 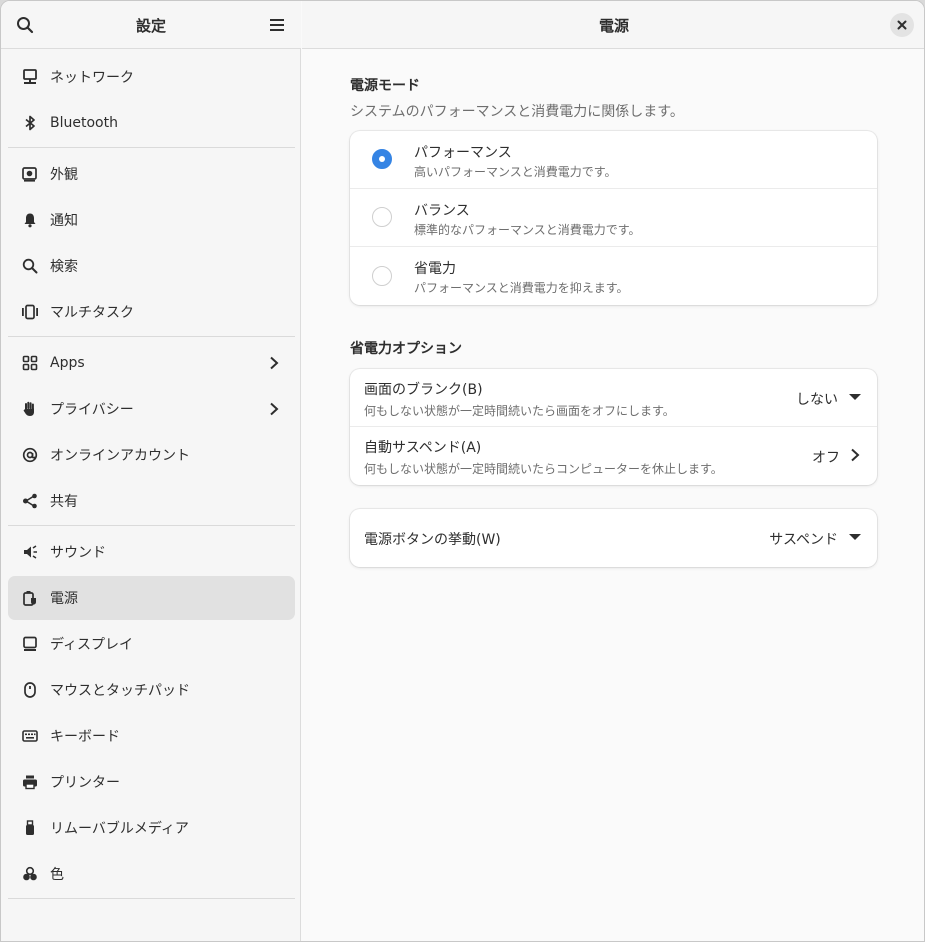 What do you see at coordinates (826, 458) in the screenshot?
I see `auto-suspend-value: オフ` at bounding box center [826, 458].